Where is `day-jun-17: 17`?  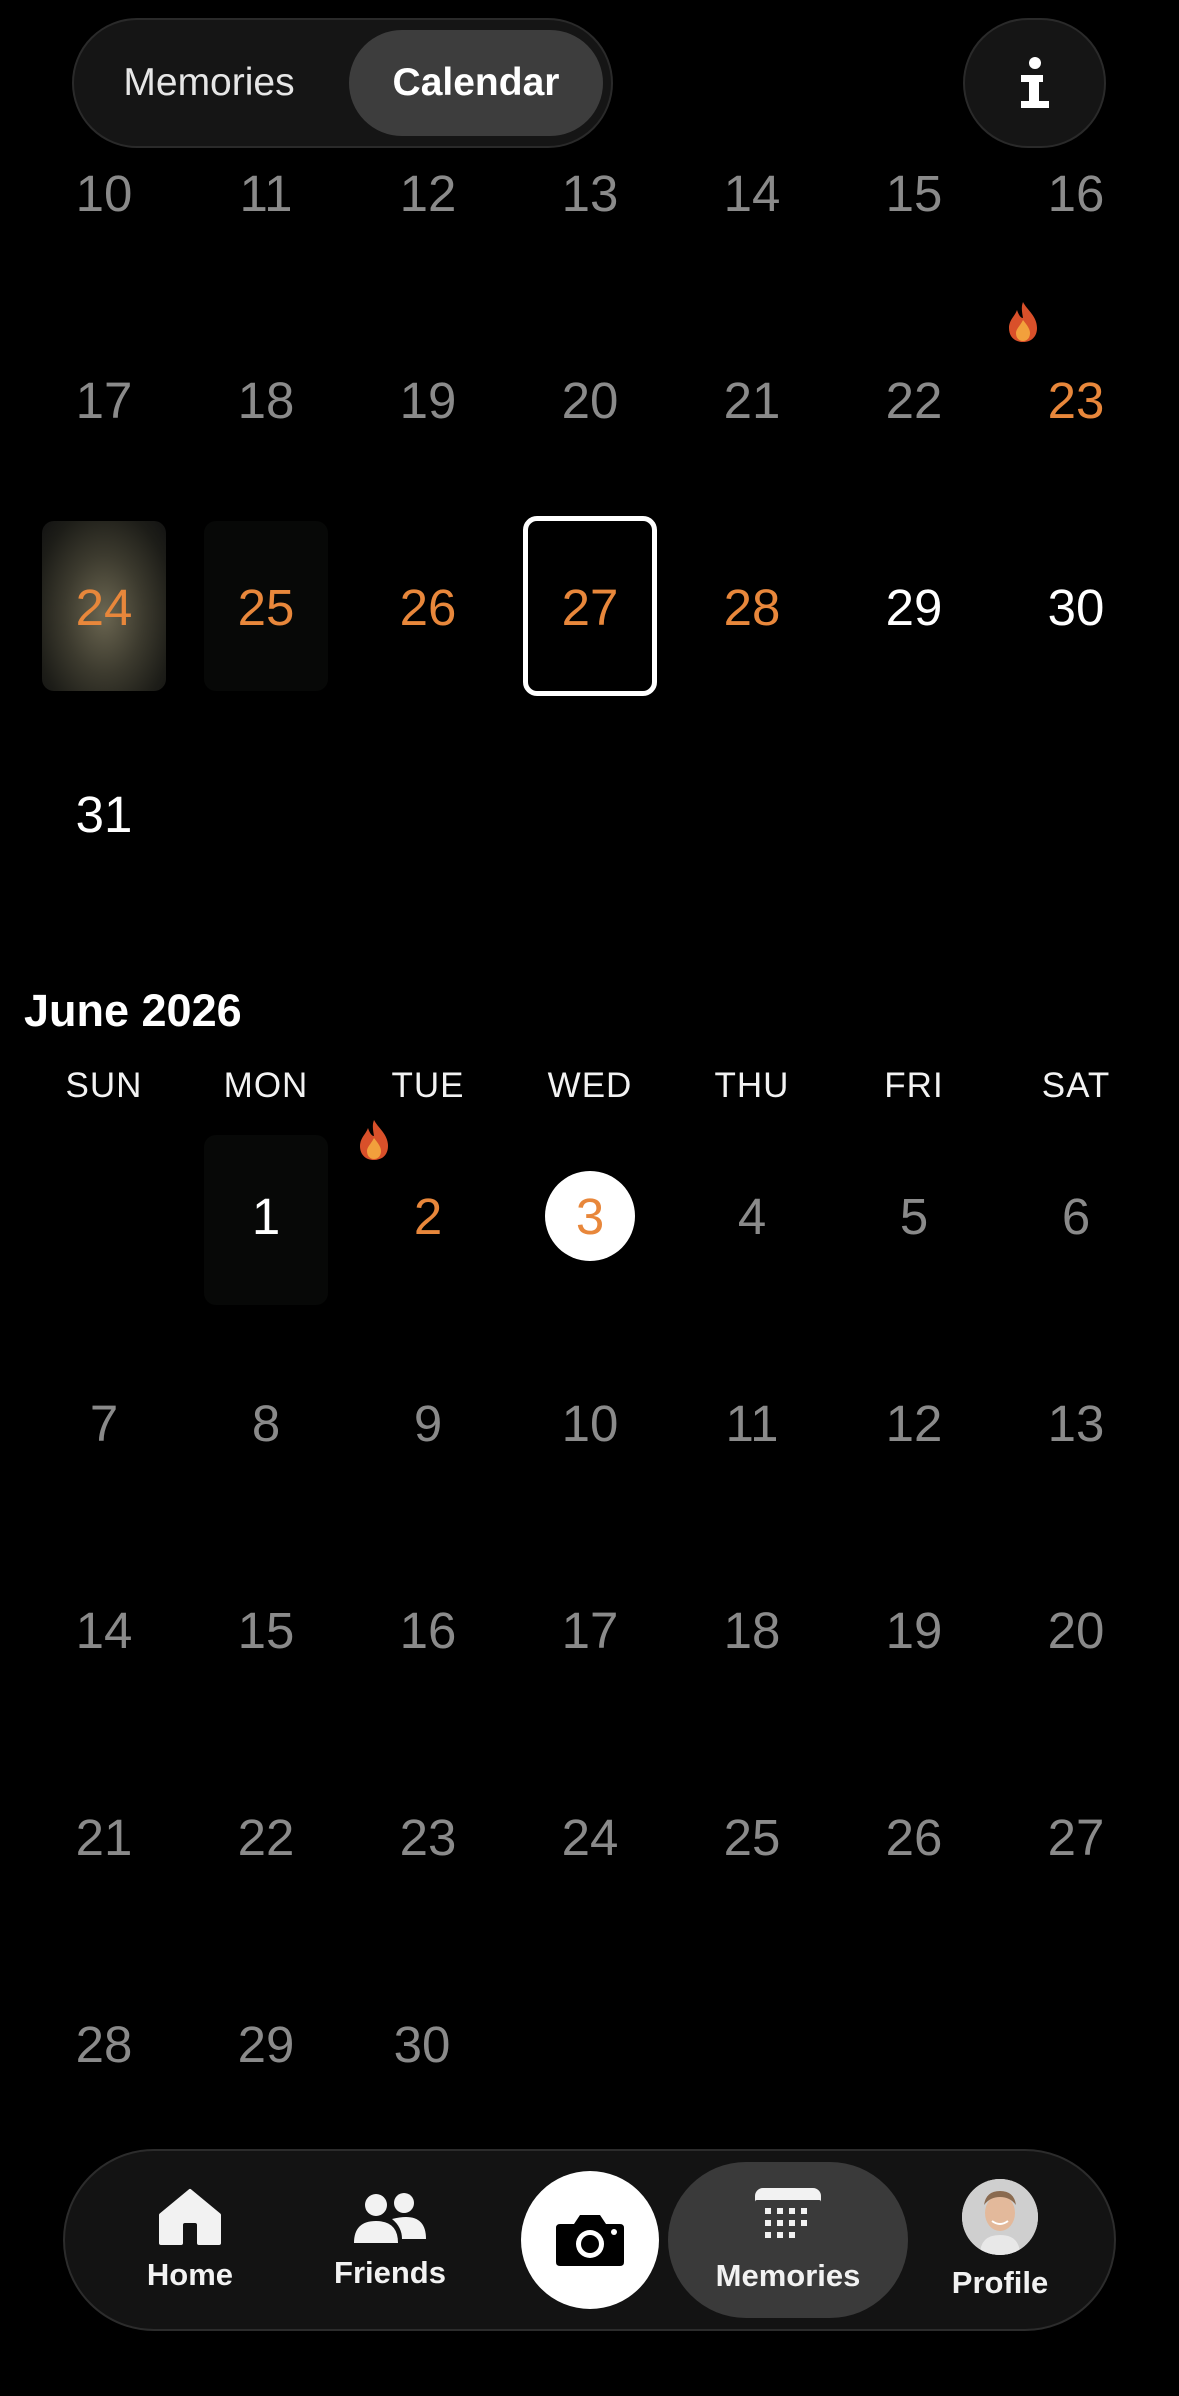
day-jun-17: 17 is located at coordinates (590, 1630).